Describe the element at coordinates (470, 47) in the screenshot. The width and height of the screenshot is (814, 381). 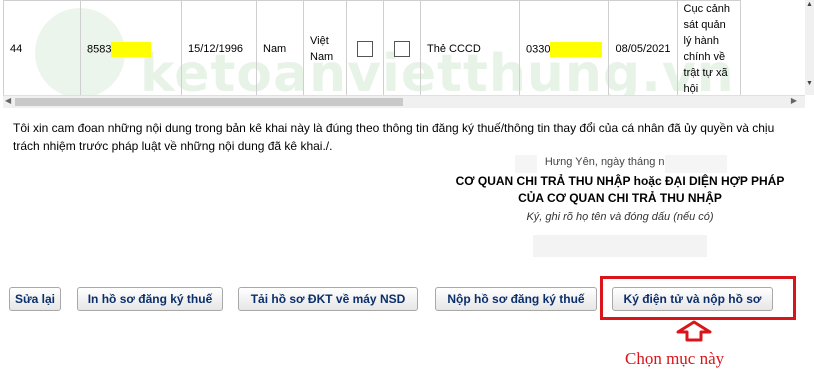
I see `cell-doc-type: Thẻ CCCD` at that location.